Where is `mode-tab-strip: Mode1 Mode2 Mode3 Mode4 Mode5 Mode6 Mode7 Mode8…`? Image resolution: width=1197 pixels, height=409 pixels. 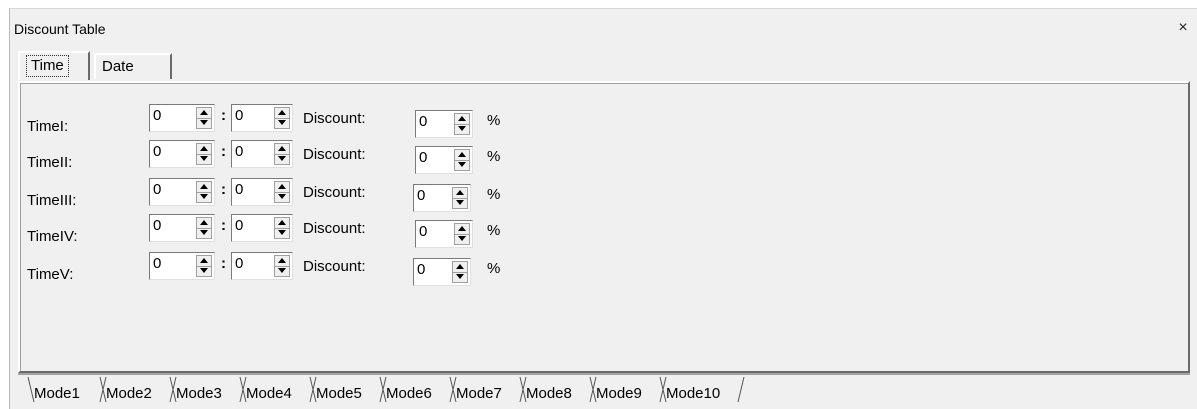 mode-tab-strip: Mode1 Mode2 Mode3 Mode4 Mode5 Mode6 Mode7 Mode8… is located at coordinates (604, 388).